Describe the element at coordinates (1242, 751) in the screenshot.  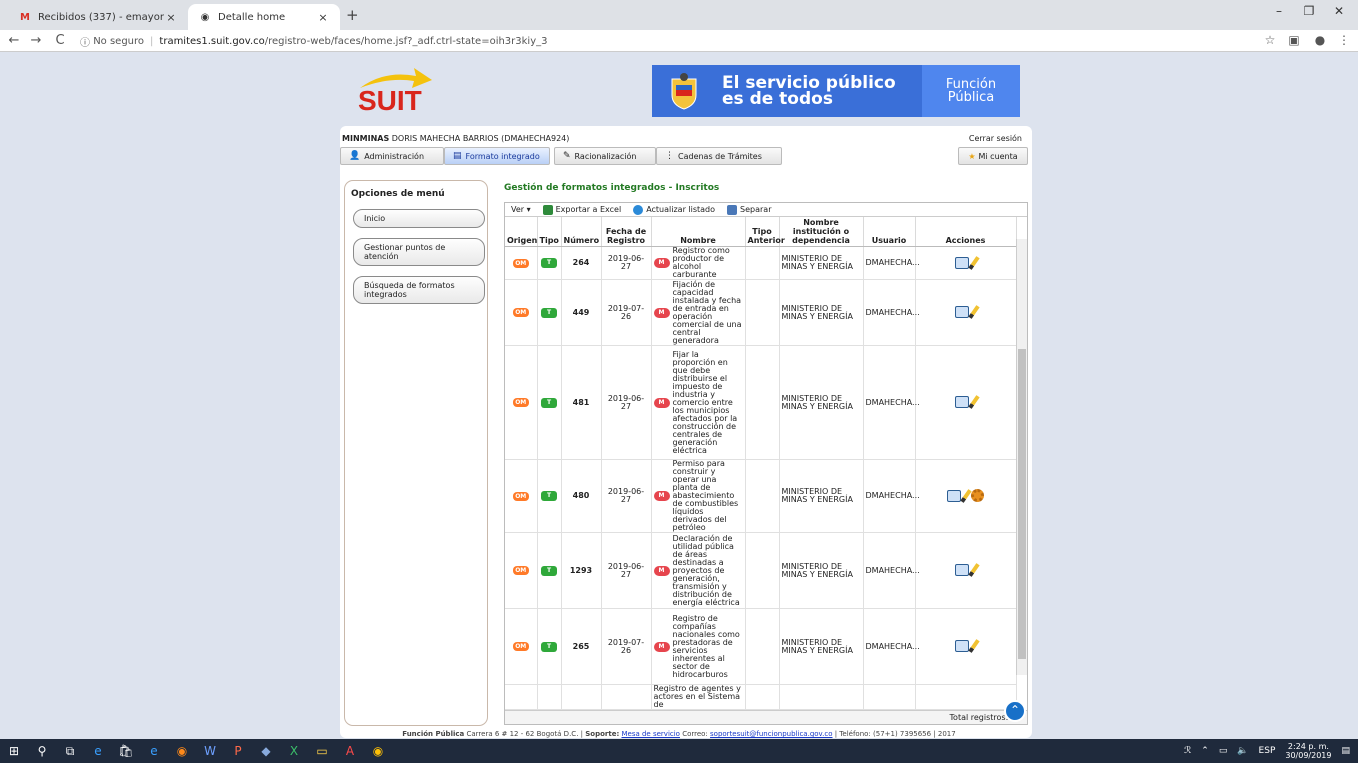
I see `volume-icon: 🔈` at that location.